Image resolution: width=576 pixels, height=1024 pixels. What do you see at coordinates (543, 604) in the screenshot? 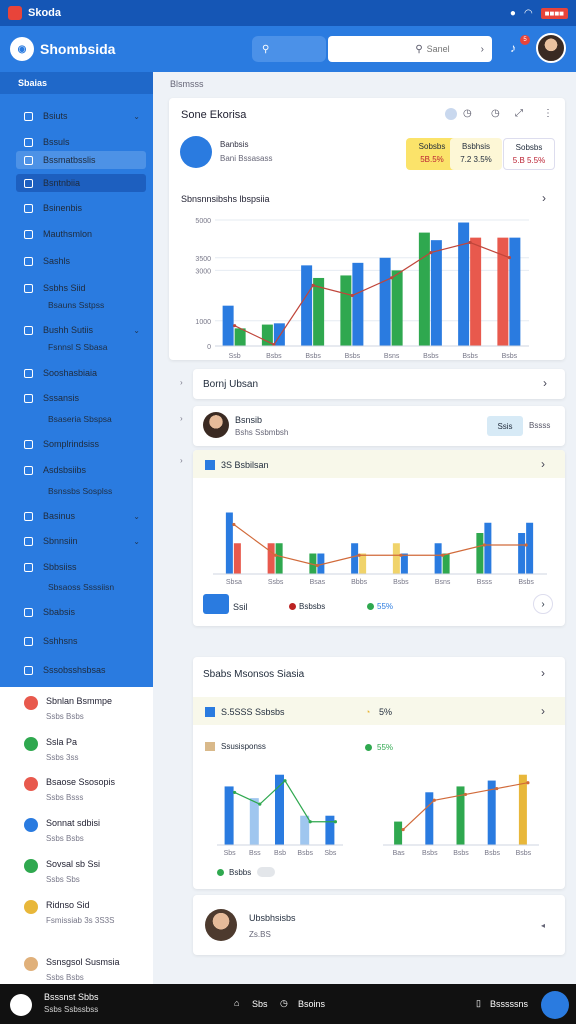
I see `next-button: ›` at bounding box center [543, 604].